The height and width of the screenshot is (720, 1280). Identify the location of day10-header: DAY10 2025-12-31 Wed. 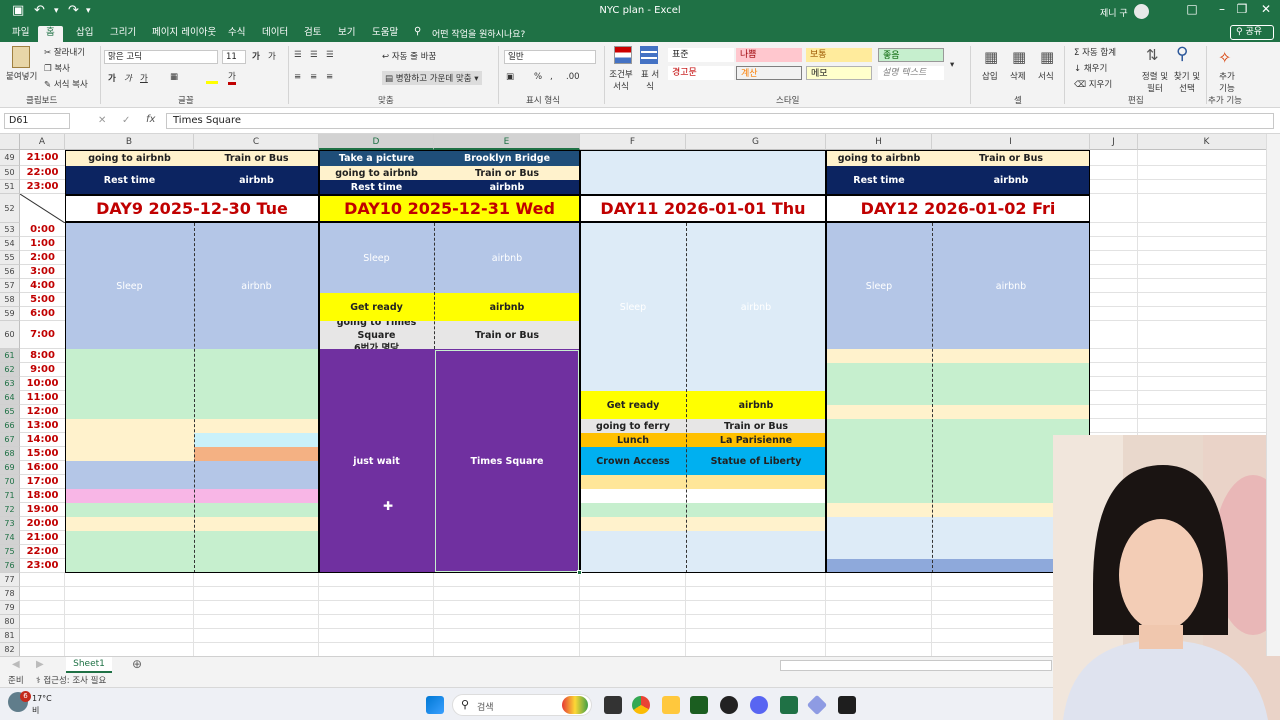
(449, 208).